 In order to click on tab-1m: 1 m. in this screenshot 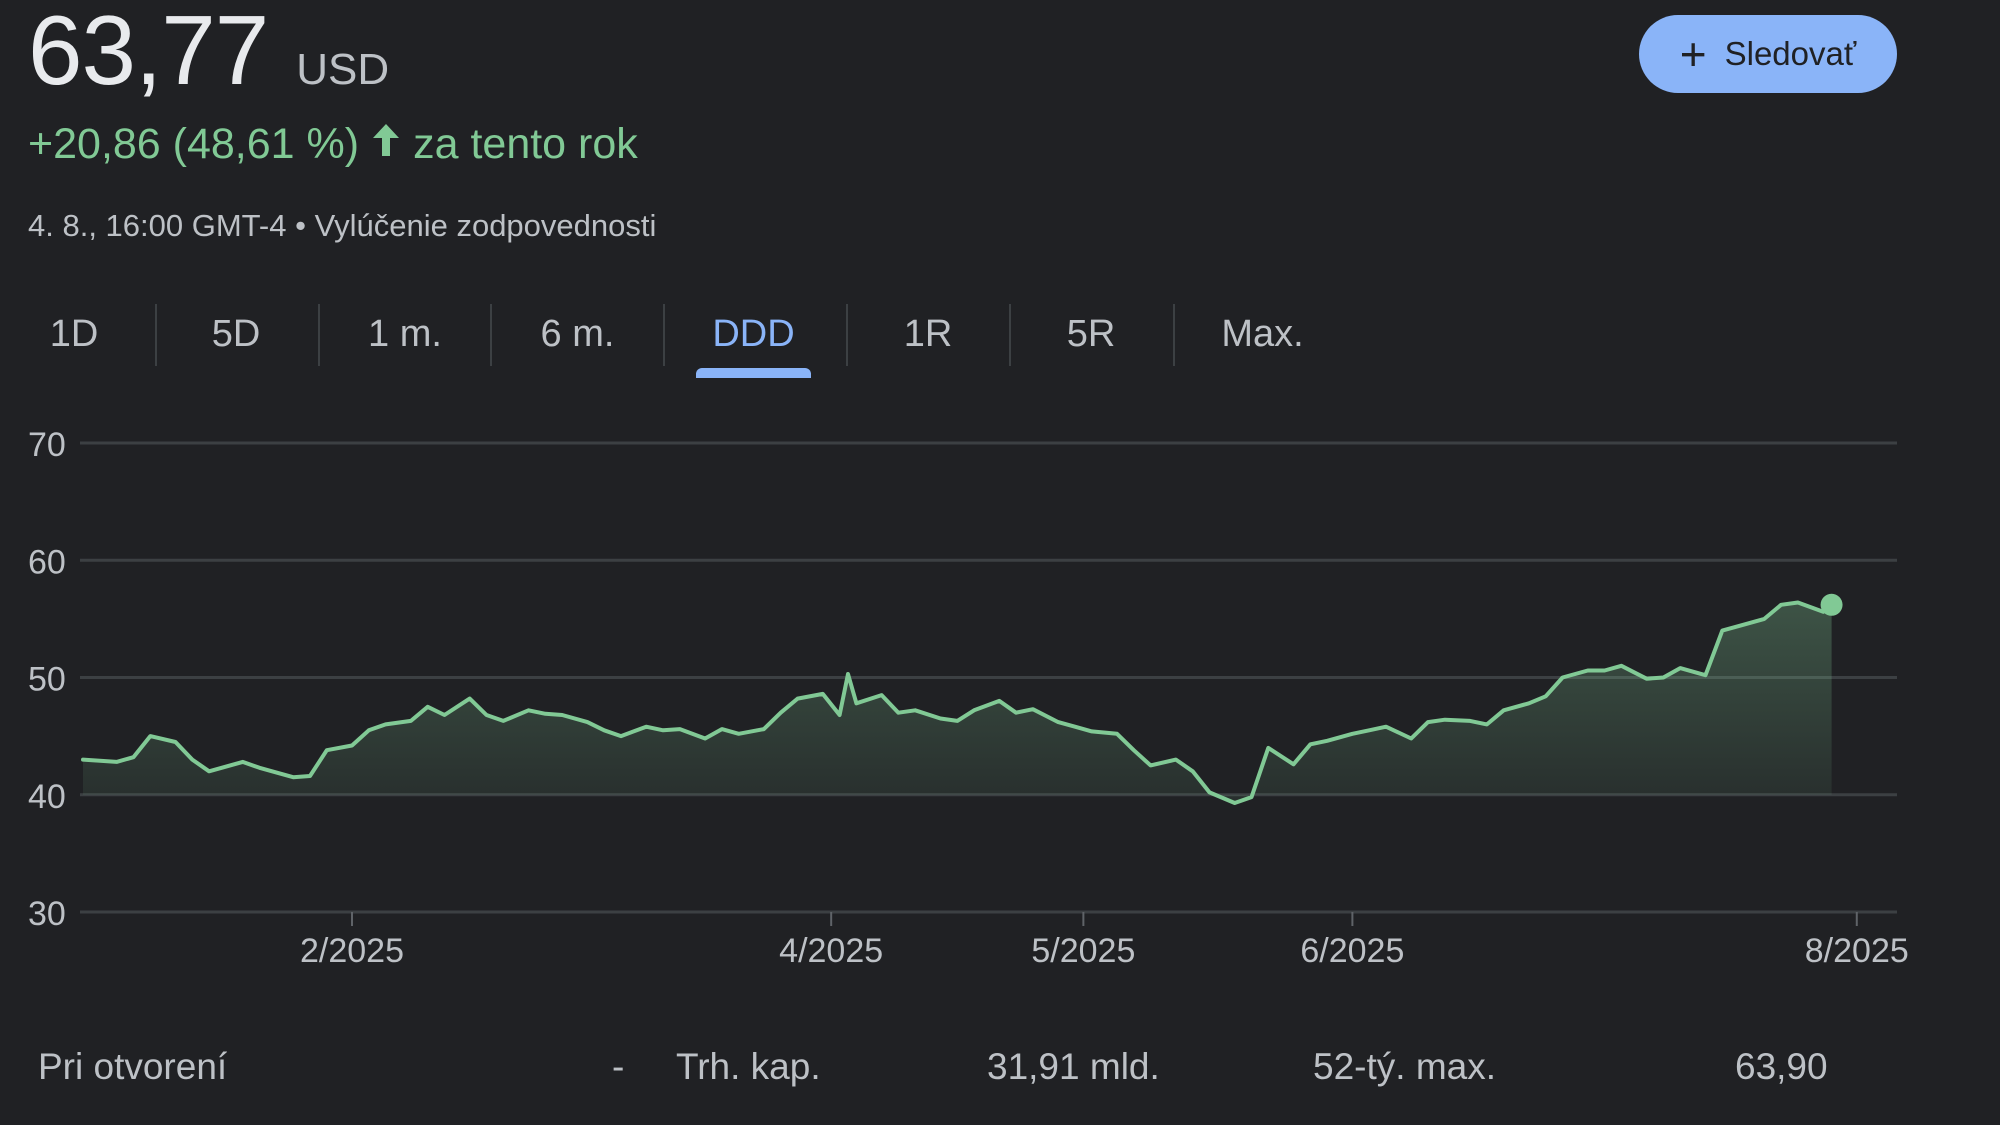, I will do `click(405, 334)`.